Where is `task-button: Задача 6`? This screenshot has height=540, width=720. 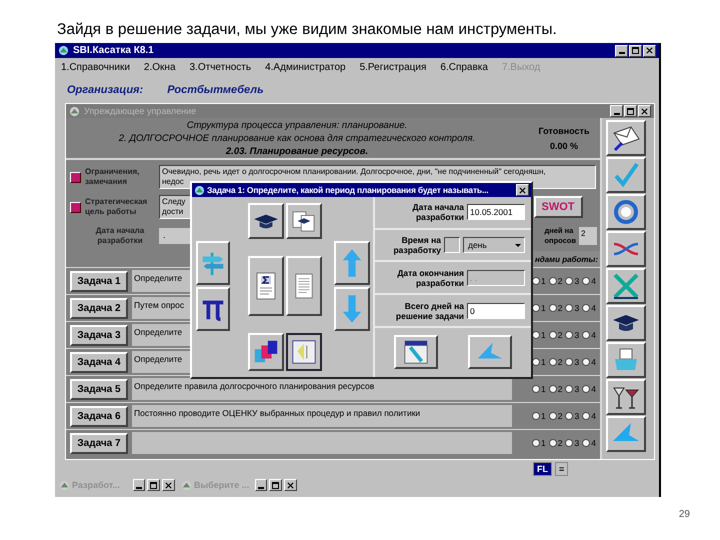 task-button: Задача 6 is located at coordinates (99, 416).